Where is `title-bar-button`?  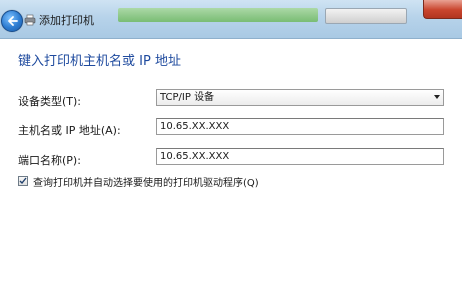
title-bar-button is located at coordinates (366, 16).